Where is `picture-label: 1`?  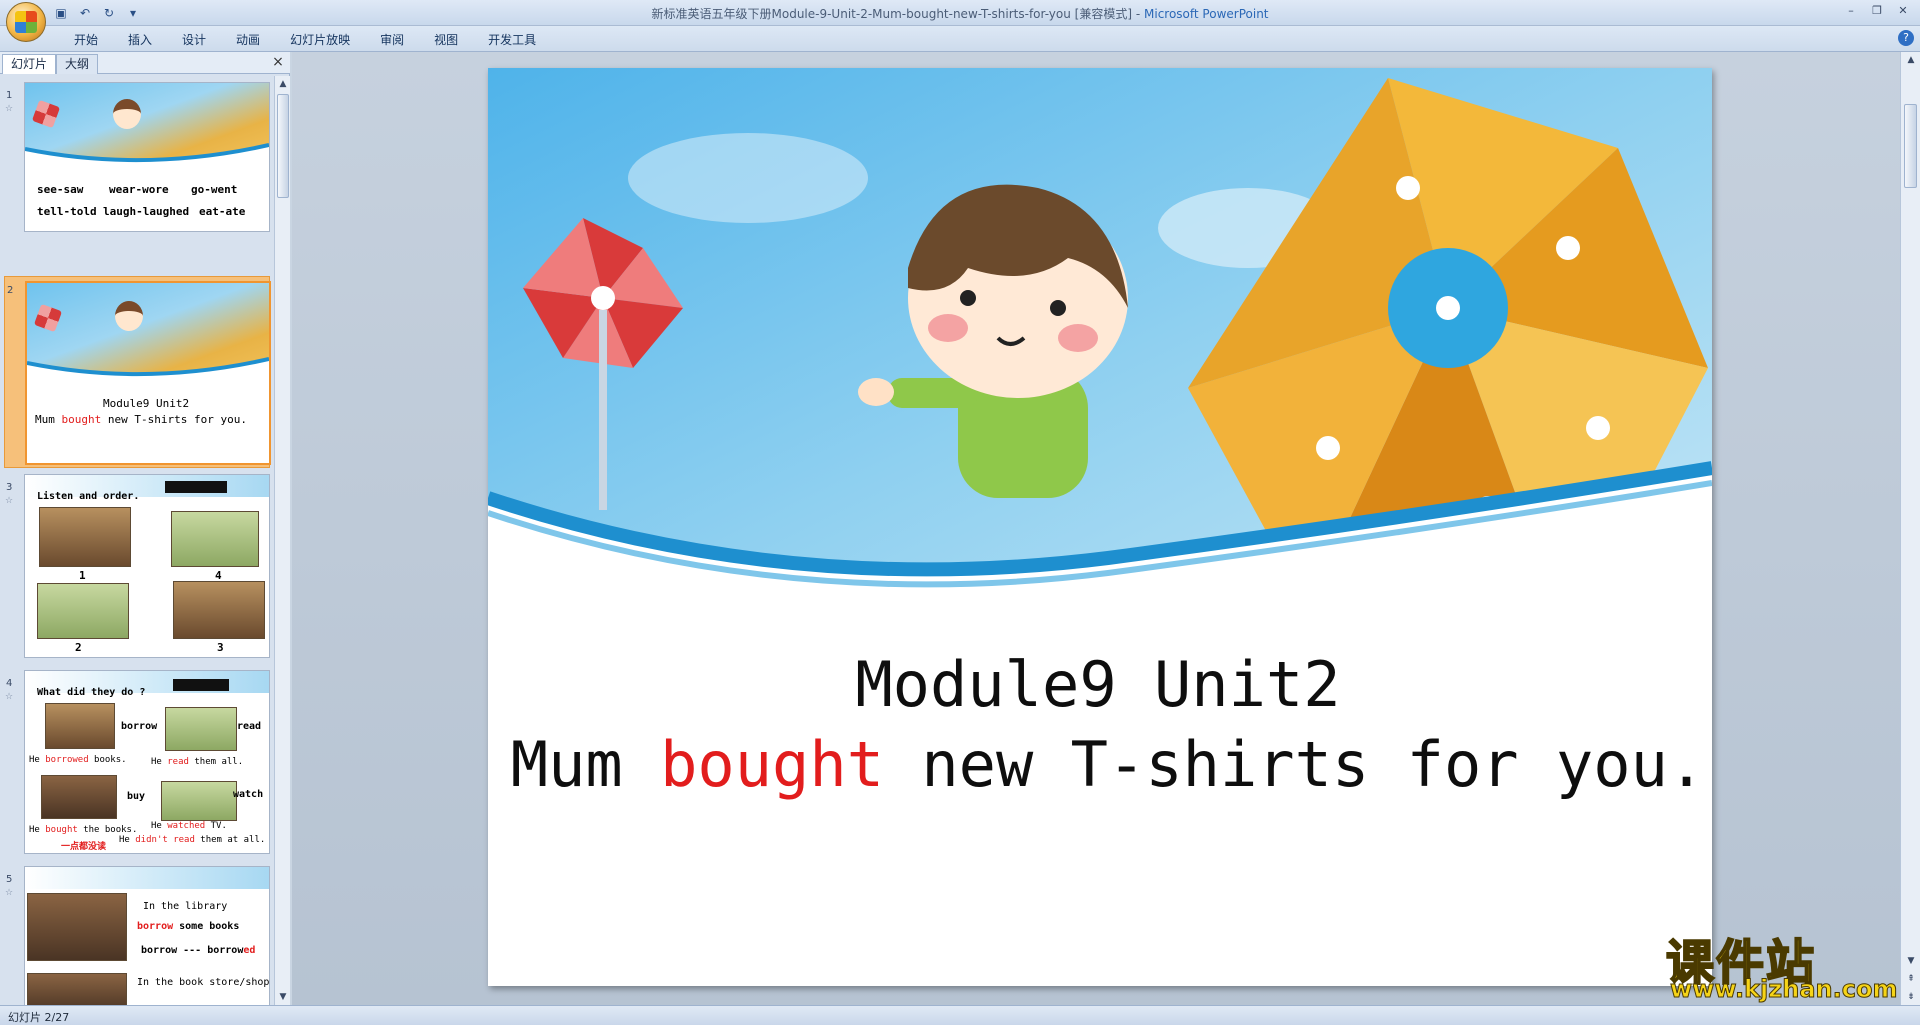
picture-label: 1 is located at coordinates (82, 575).